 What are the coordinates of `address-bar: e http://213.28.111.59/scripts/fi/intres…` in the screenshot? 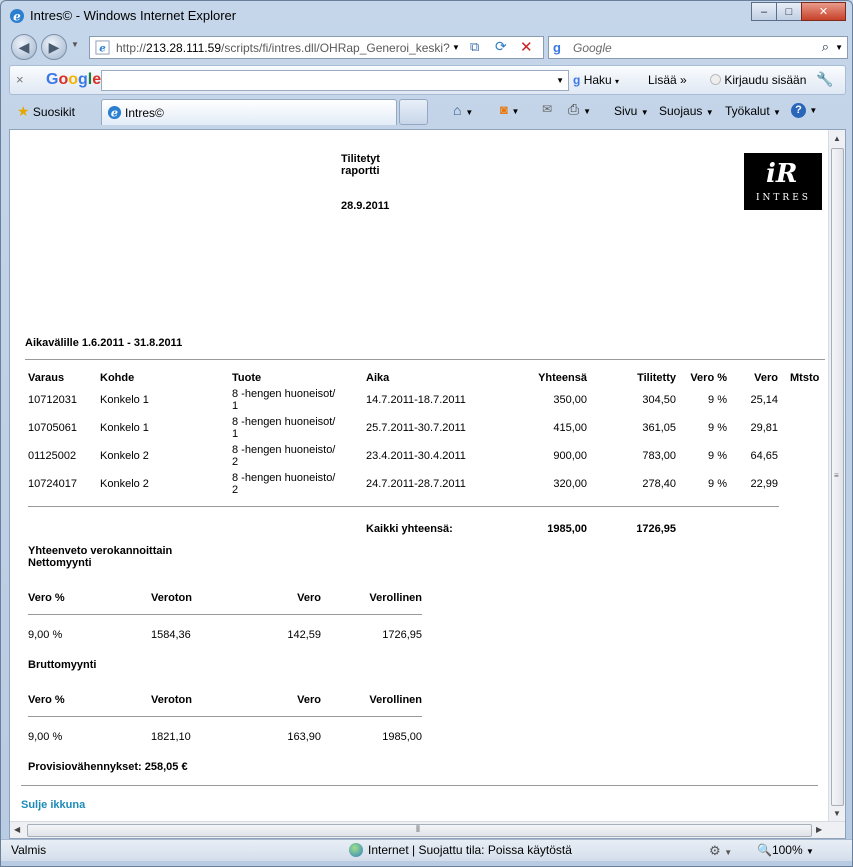 It's located at (316, 47).